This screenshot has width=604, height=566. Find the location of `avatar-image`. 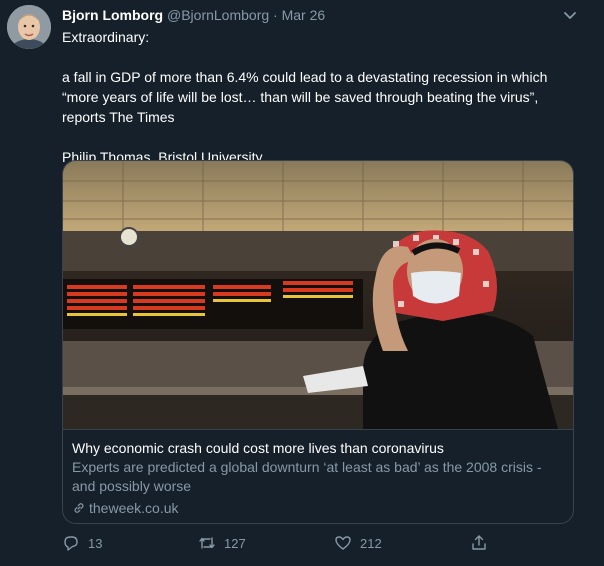

avatar-image is located at coordinates (29, 27).